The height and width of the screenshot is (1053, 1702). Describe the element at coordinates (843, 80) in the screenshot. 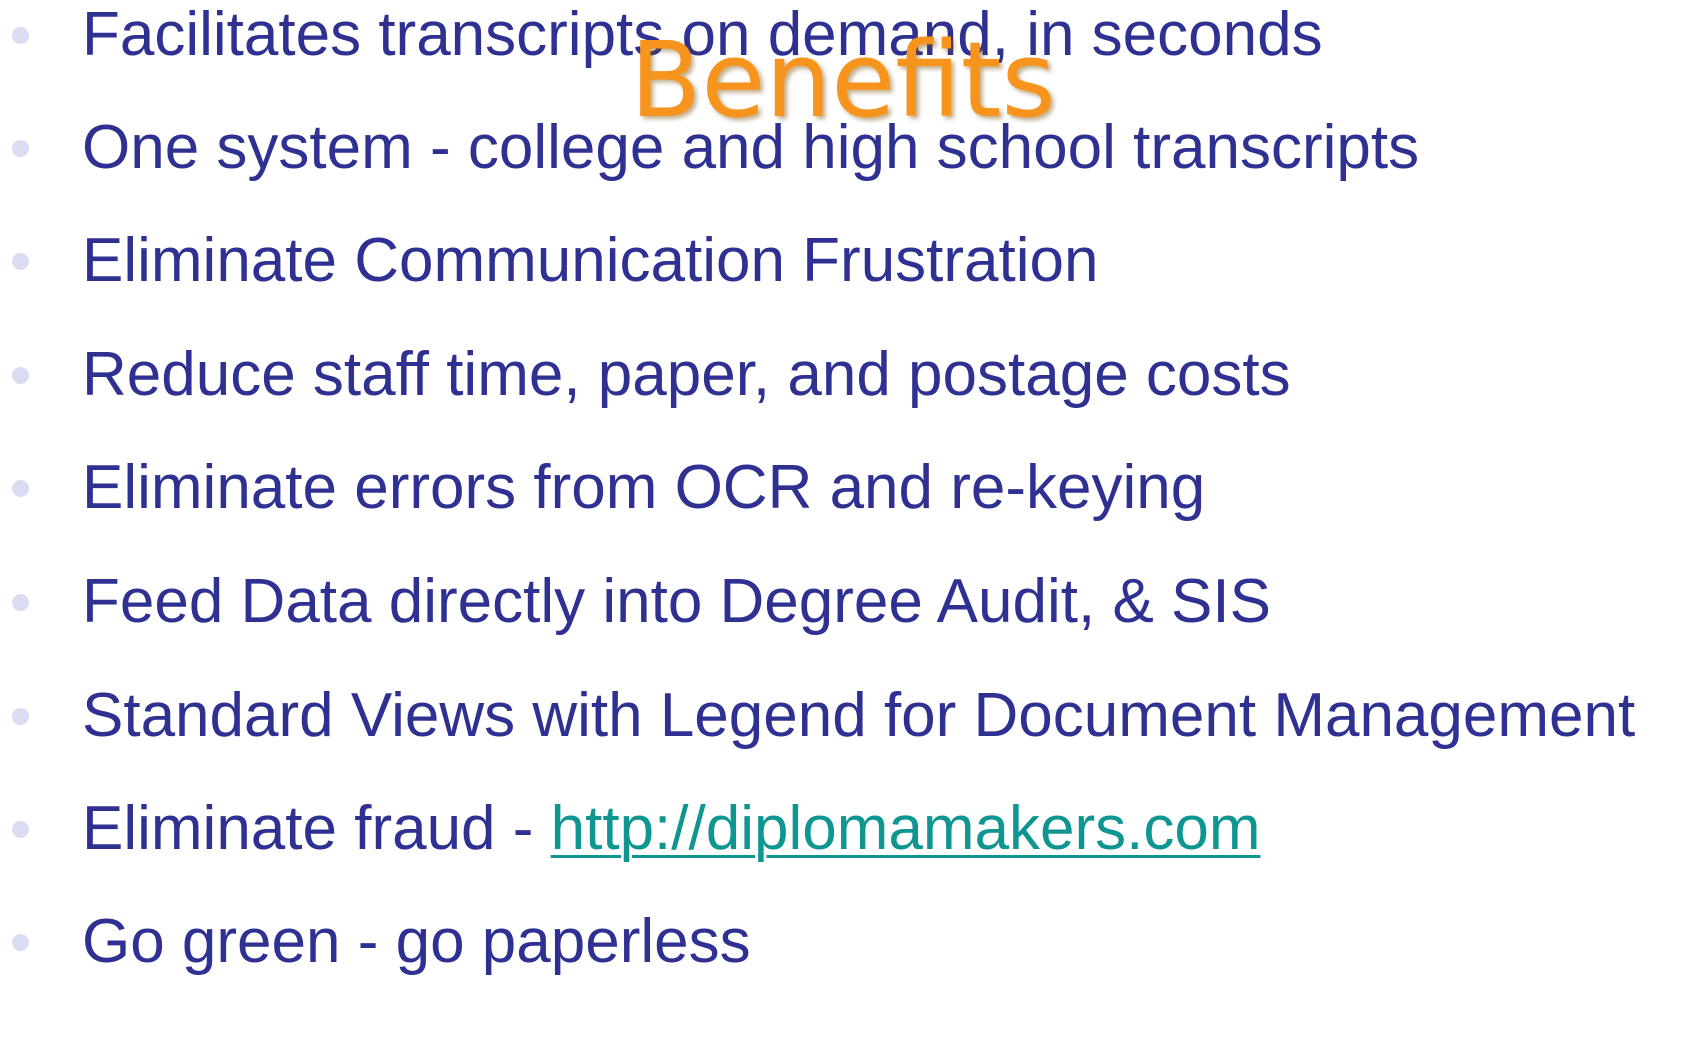

I see `slide-title: Benefits` at that location.